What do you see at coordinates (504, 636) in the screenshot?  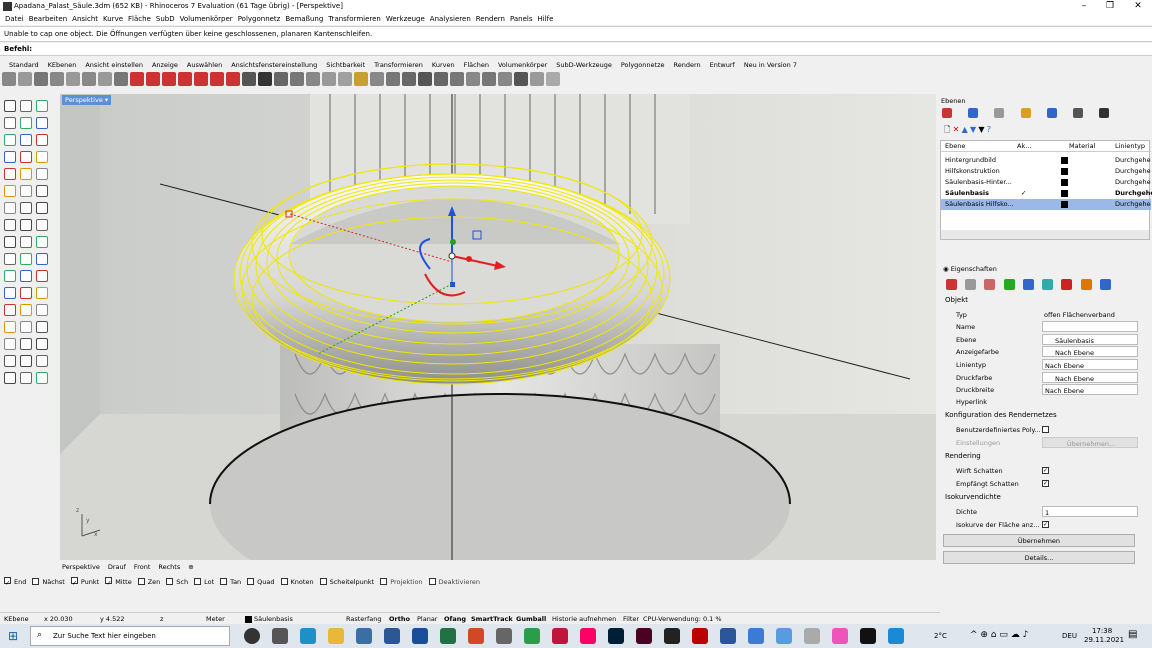 I see `calculator-icon` at bounding box center [504, 636].